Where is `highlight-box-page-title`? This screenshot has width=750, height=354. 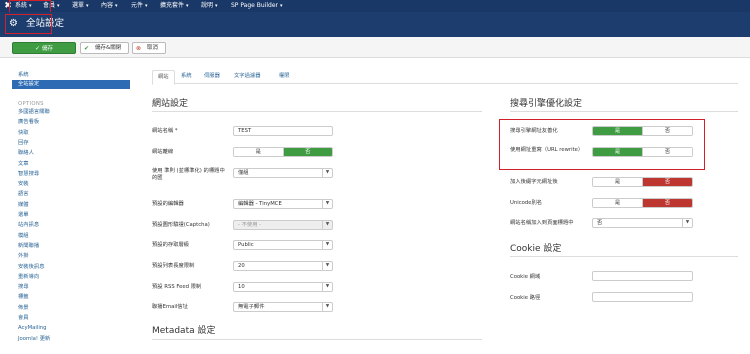
highlight-box-page-title is located at coordinates (28, 24).